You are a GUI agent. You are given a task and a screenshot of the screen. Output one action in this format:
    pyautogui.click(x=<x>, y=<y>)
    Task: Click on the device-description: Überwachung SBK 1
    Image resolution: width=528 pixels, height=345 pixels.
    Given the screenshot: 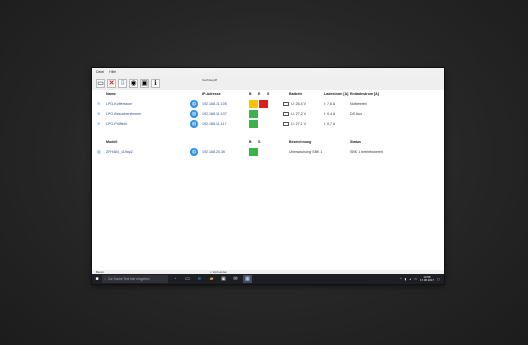 What is the action you would take?
    pyautogui.click(x=306, y=152)
    